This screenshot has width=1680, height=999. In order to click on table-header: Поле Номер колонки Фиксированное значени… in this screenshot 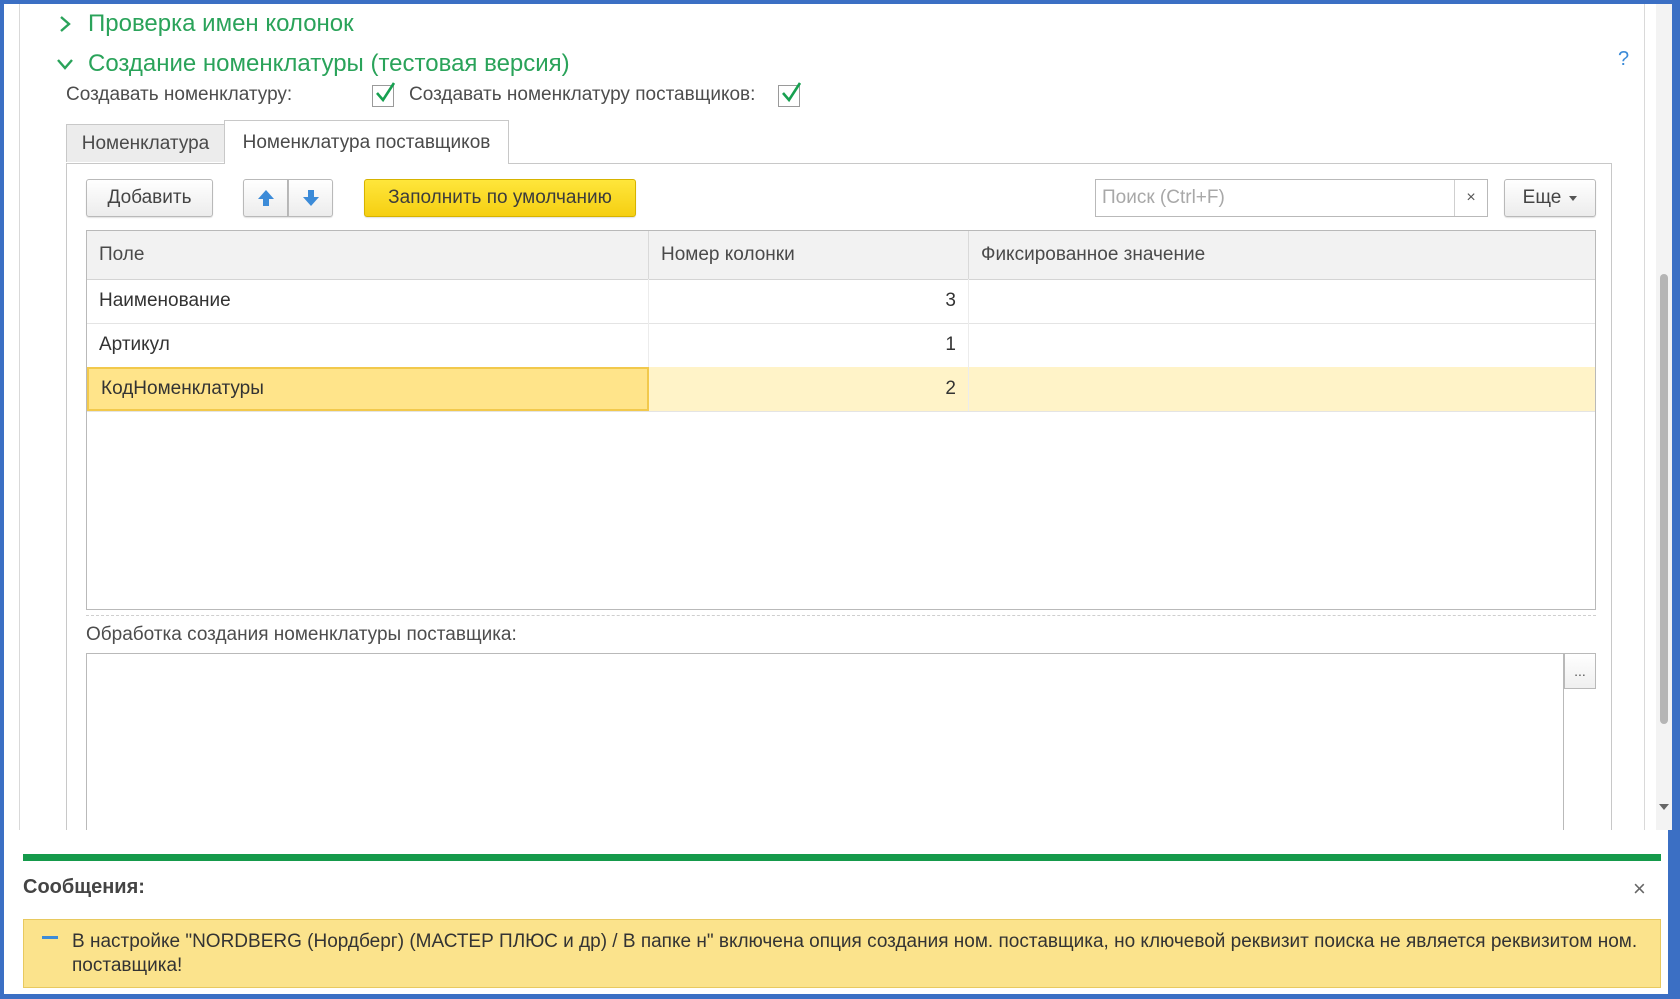, I will do `click(841, 255)`.